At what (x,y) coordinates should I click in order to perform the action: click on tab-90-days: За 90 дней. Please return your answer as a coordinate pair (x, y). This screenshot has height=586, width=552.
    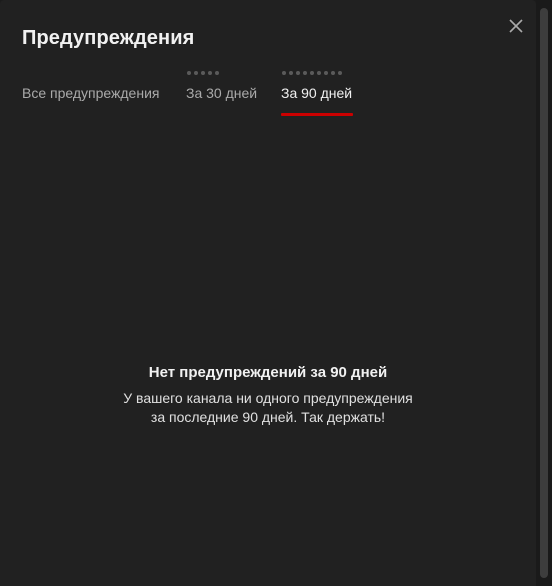
    Looking at the image, I should click on (317, 93).